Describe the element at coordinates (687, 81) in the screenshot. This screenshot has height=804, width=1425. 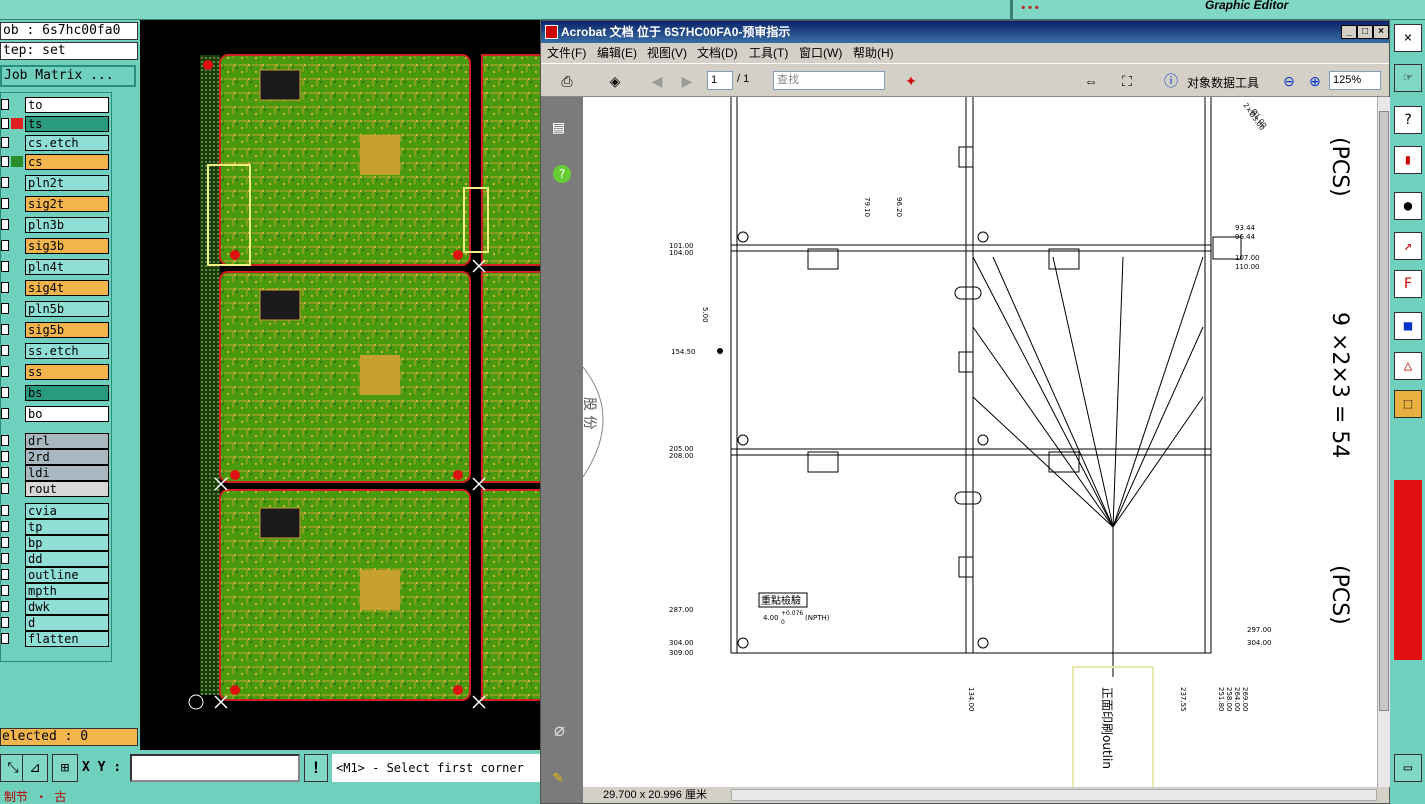
I see `next-page-icon: ▶` at that location.